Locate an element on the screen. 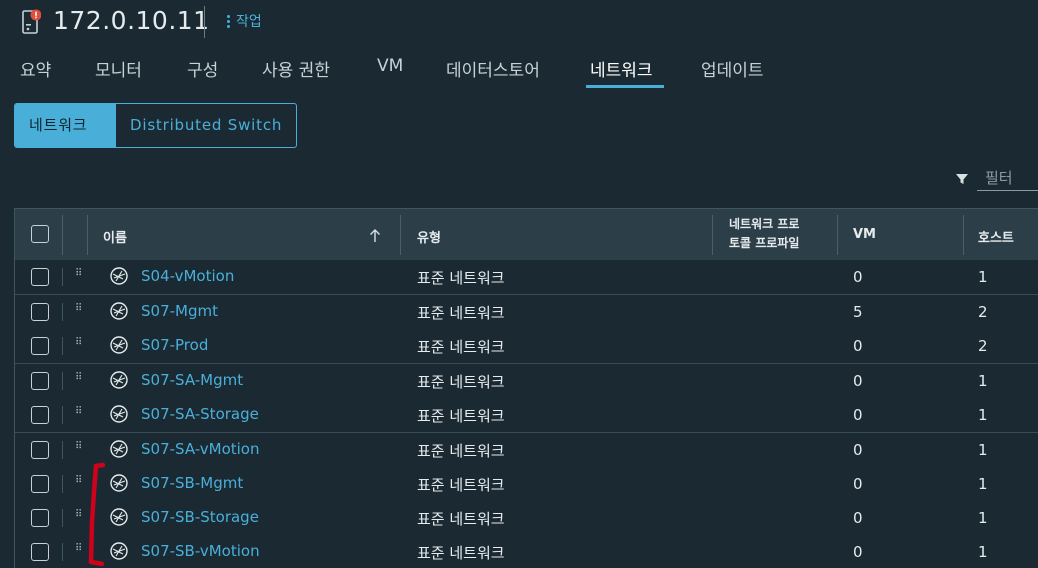 Image resolution: width=1038 pixels, height=568 pixels. table-row: ⠿ S07-Mgmt 표준 네트워크 5 2 is located at coordinates (526, 312).